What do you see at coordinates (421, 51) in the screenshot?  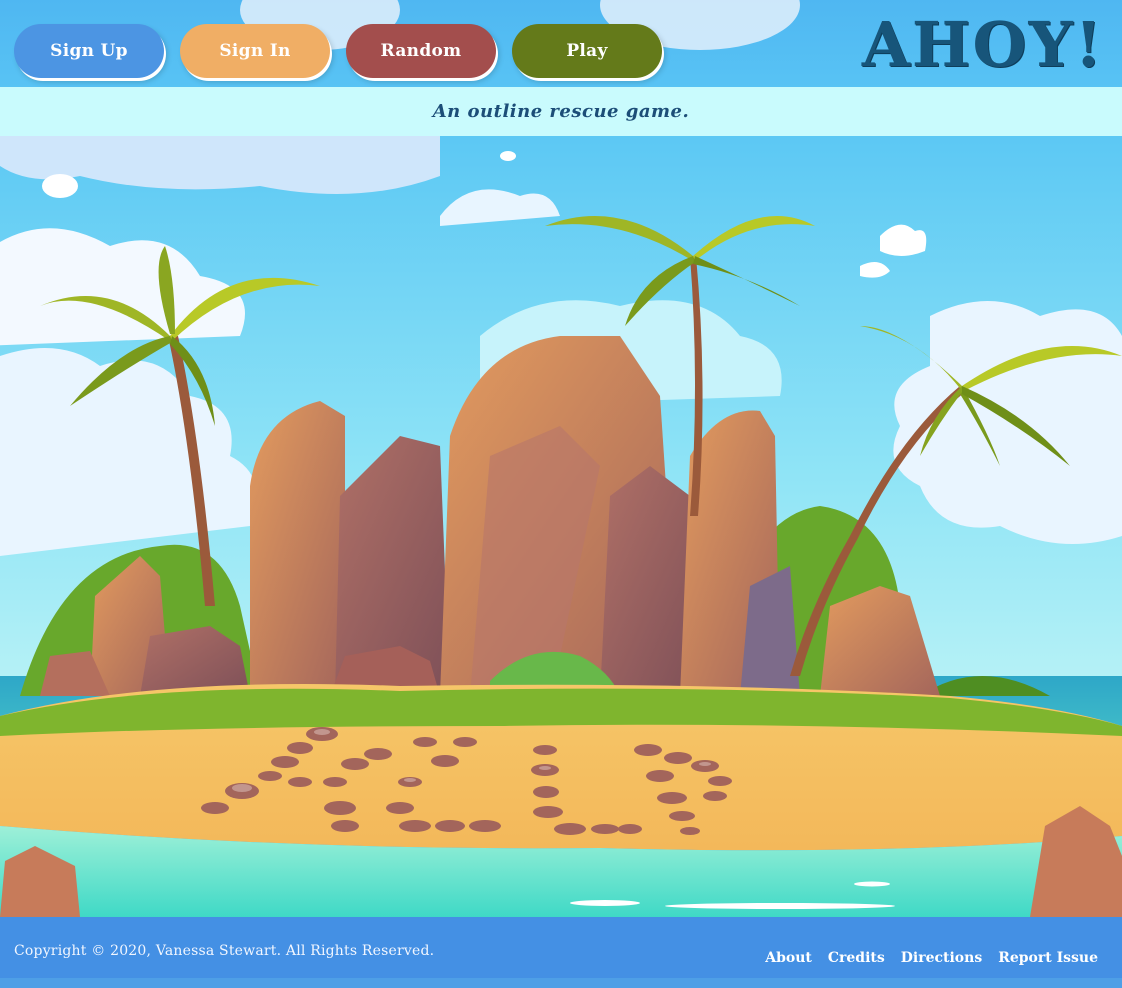 I see `random-button: Random` at bounding box center [421, 51].